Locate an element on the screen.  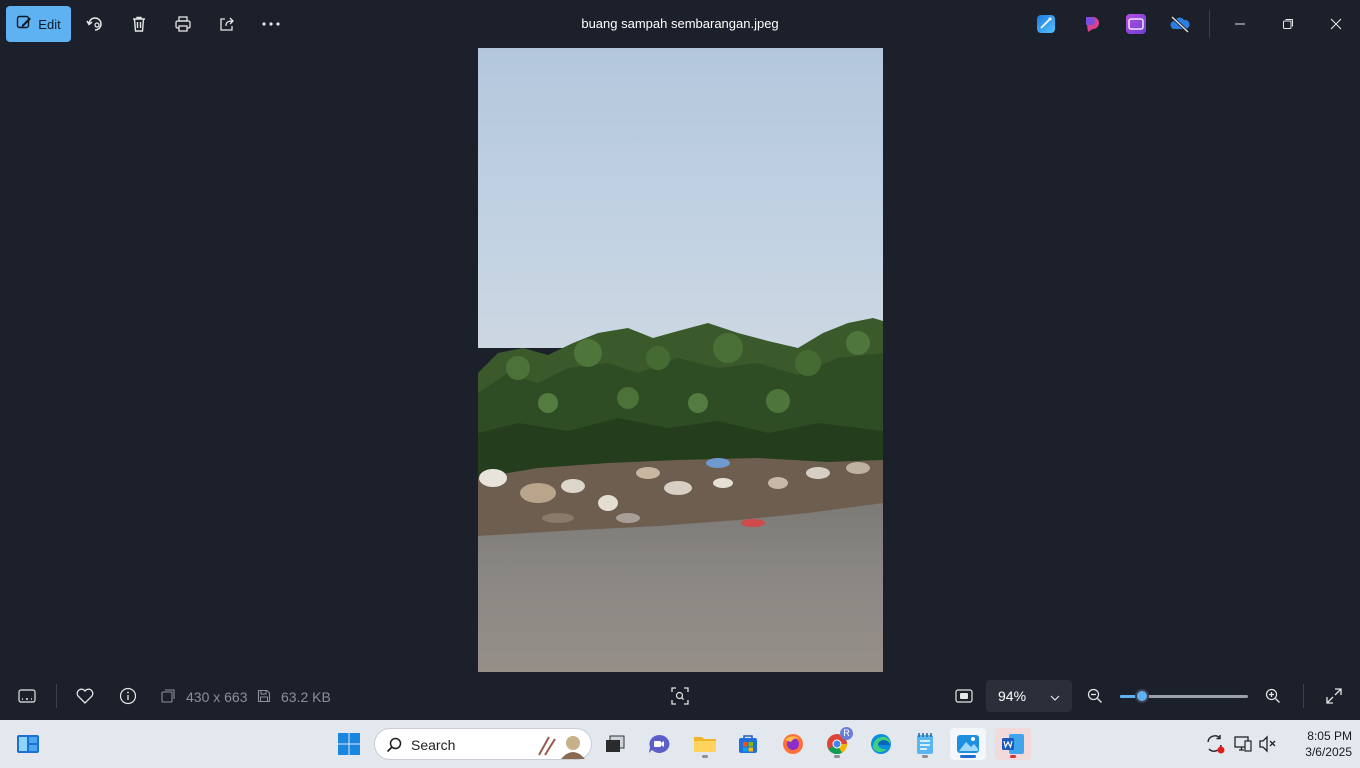
file-info-icon is located at coordinates (128, 696).